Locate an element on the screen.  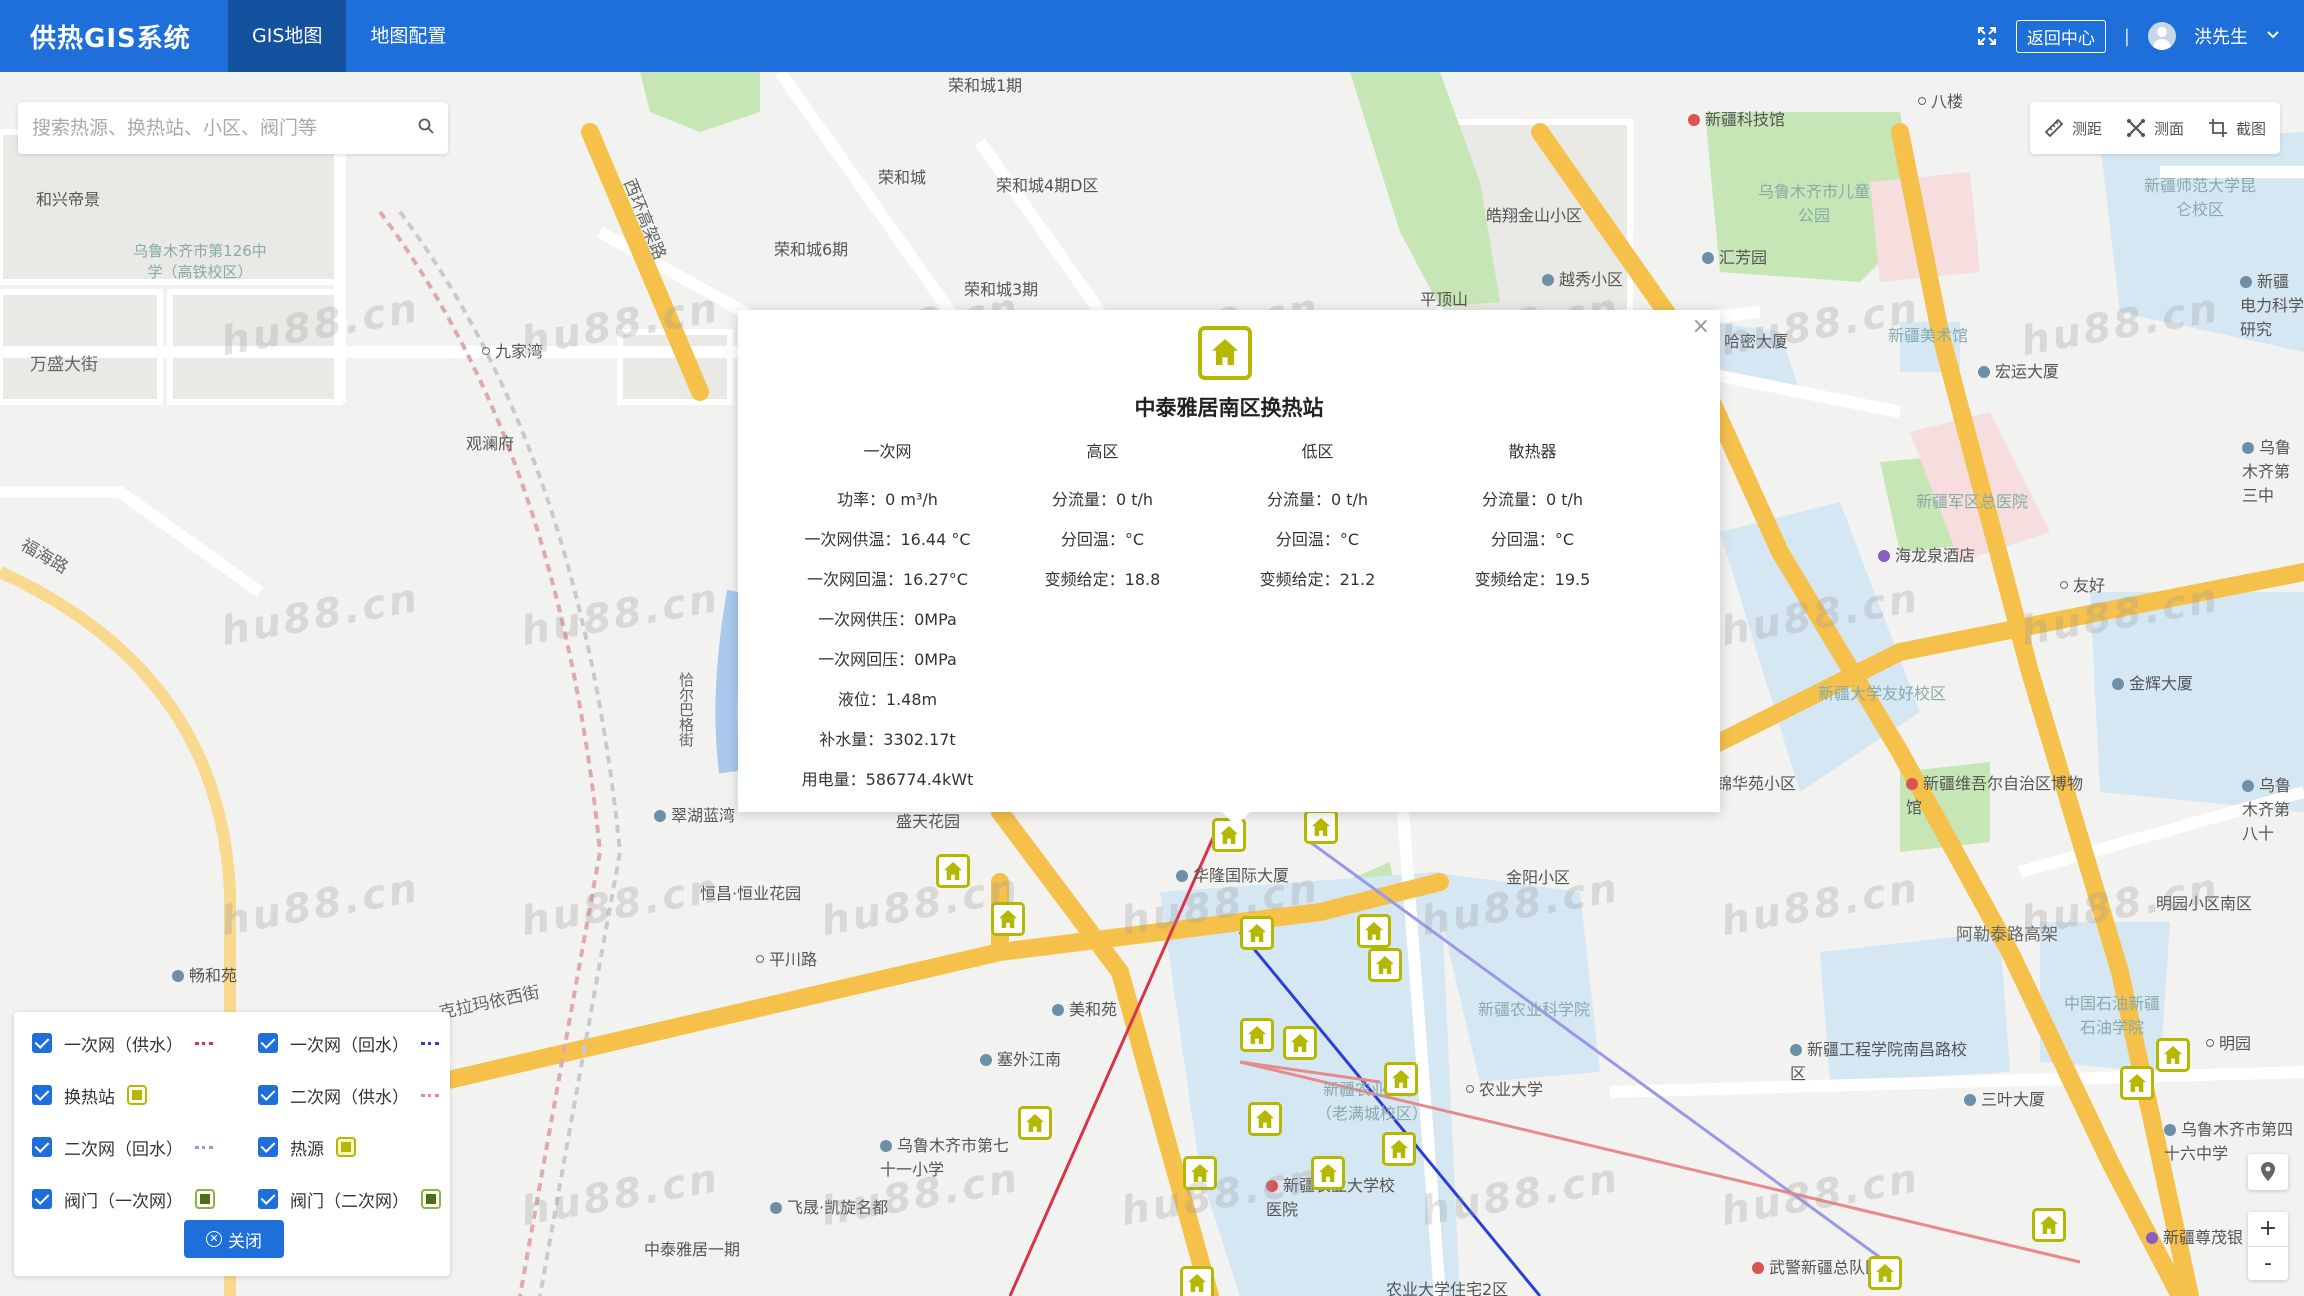
legend-item-primary-supply: 一次网（供水） is located at coordinates (145, 1044).